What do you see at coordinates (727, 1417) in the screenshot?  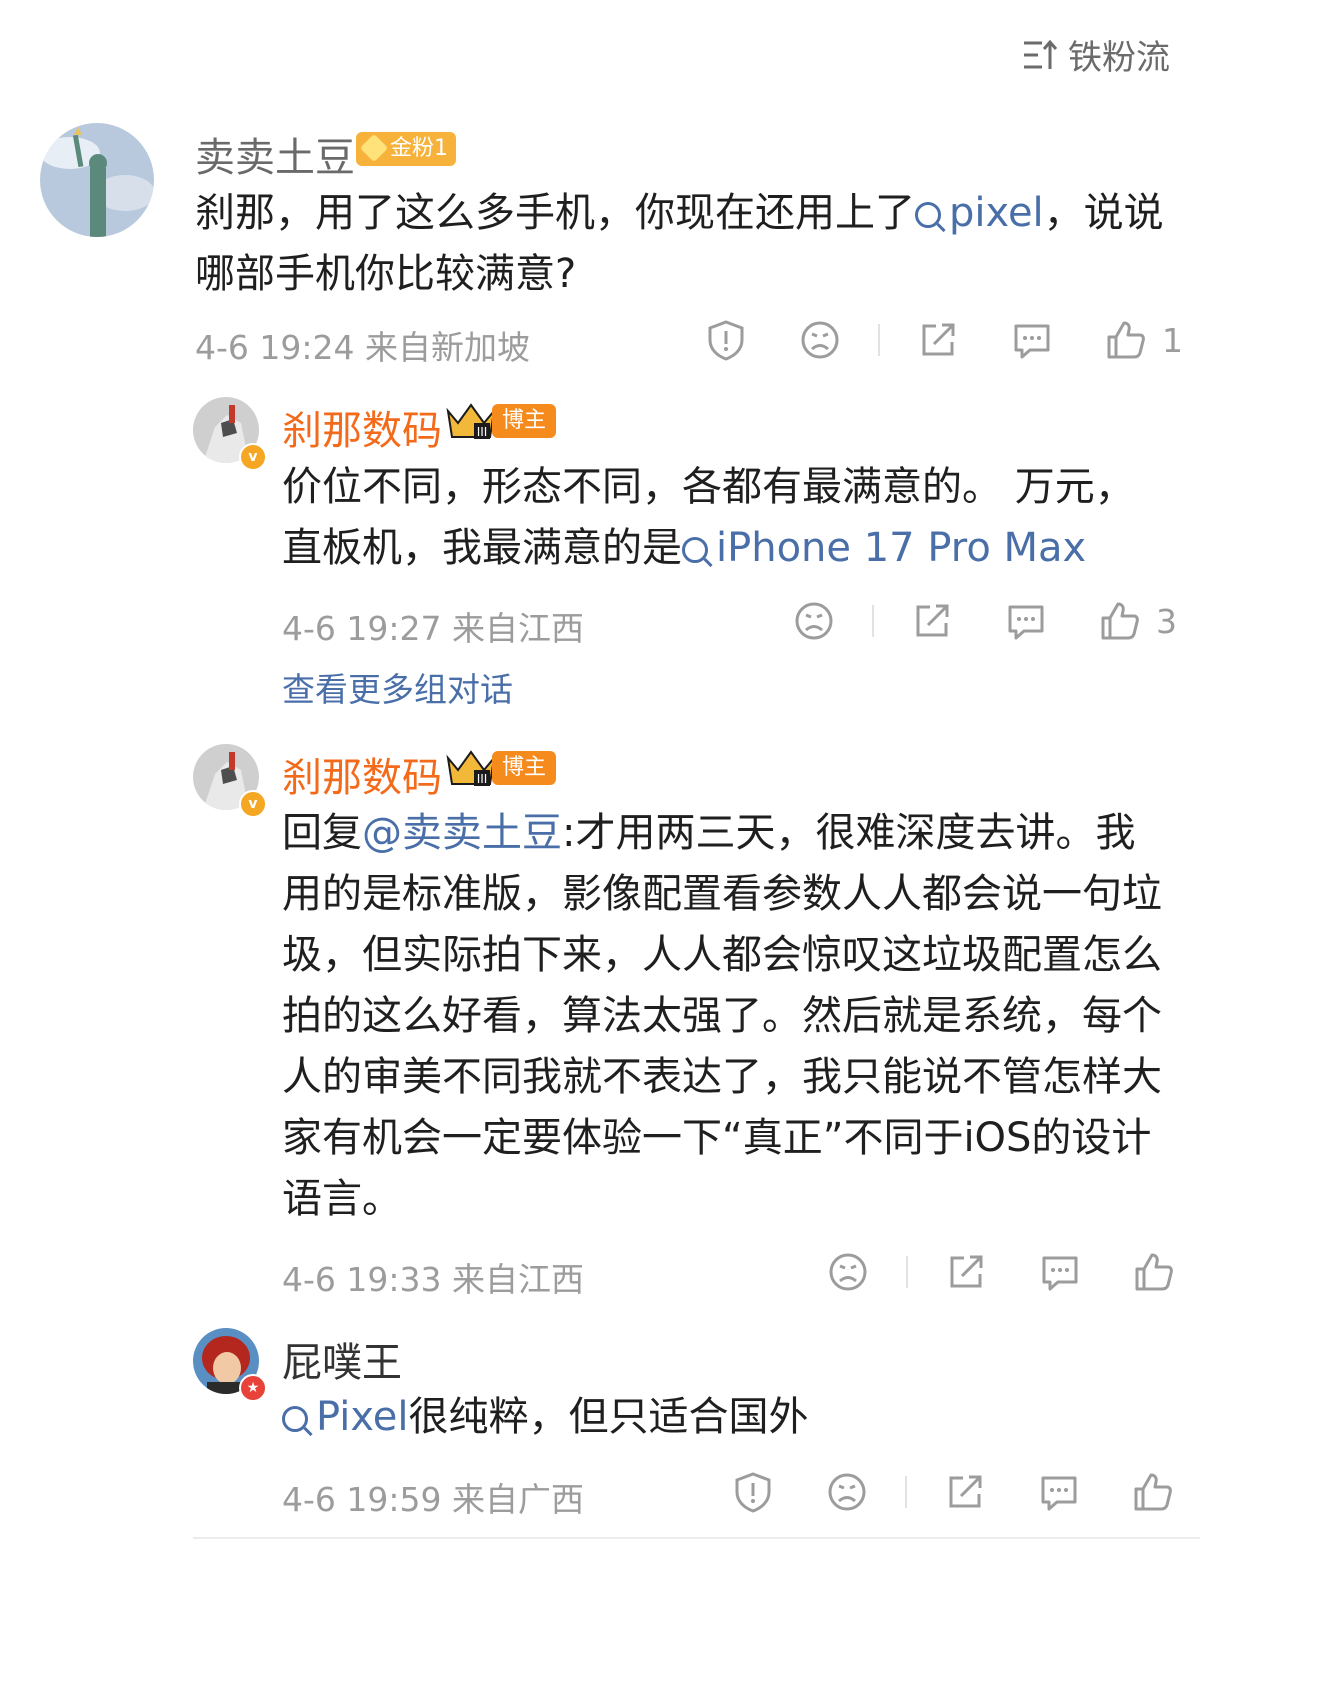 I see `comment-text: Pixel很纯粹，但只适合国外` at bounding box center [727, 1417].